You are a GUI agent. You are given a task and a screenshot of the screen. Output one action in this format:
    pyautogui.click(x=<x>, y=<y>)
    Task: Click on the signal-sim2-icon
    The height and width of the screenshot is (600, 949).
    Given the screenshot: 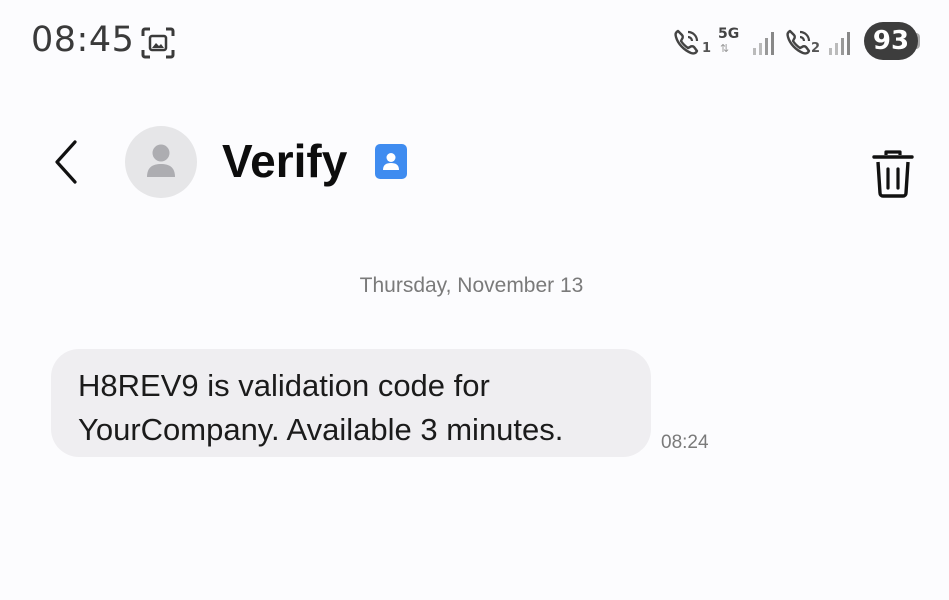 What is the action you would take?
    pyautogui.click(x=839, y=43)
    